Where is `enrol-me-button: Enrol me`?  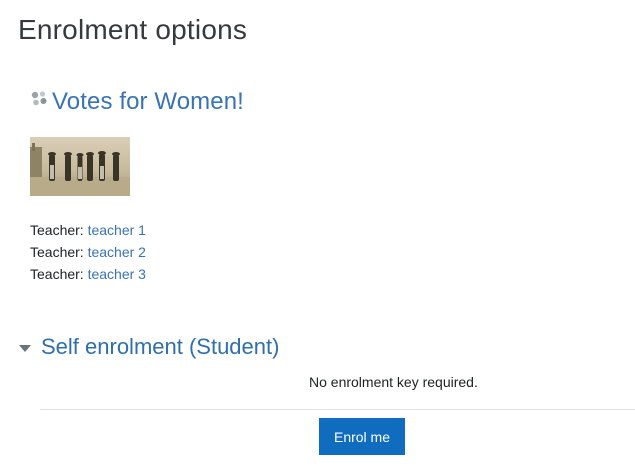 enrol-me-button: Enrol me is located at coordinates (362, 436).